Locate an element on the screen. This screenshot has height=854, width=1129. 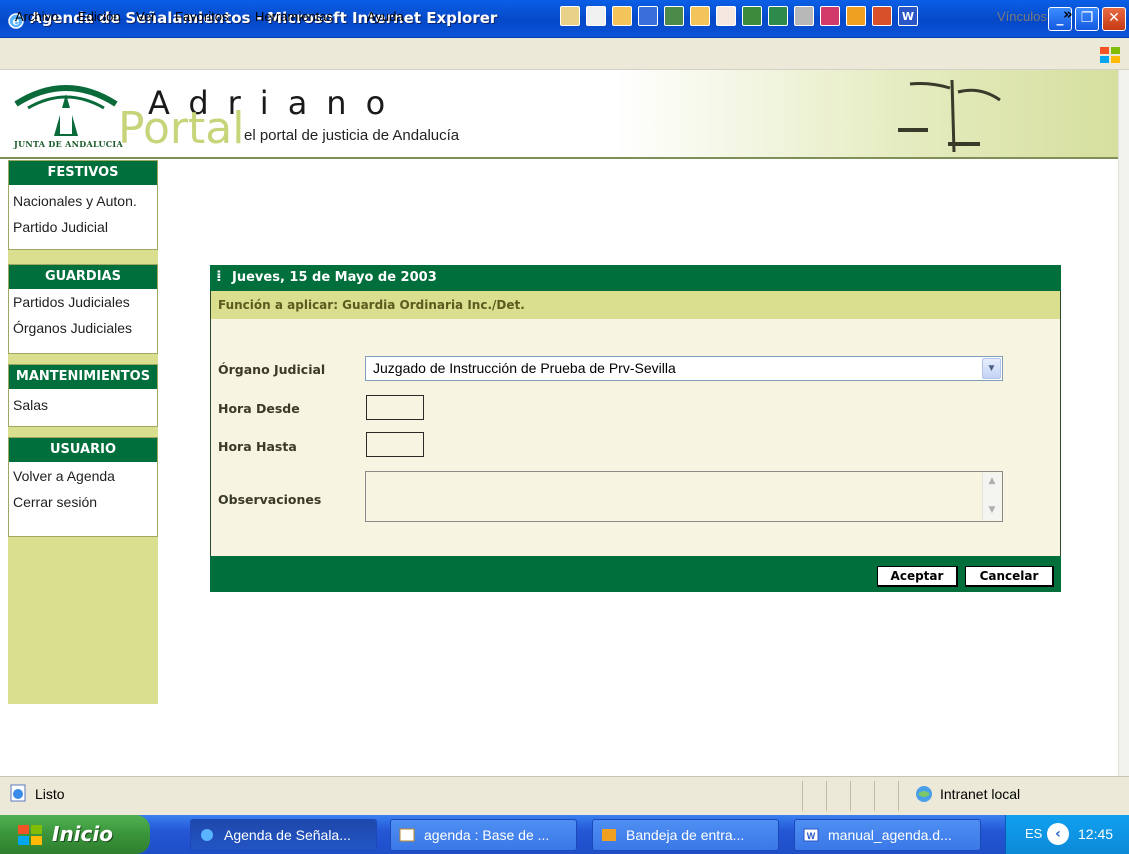
svg-text: W is located at coordinates (811, 836).